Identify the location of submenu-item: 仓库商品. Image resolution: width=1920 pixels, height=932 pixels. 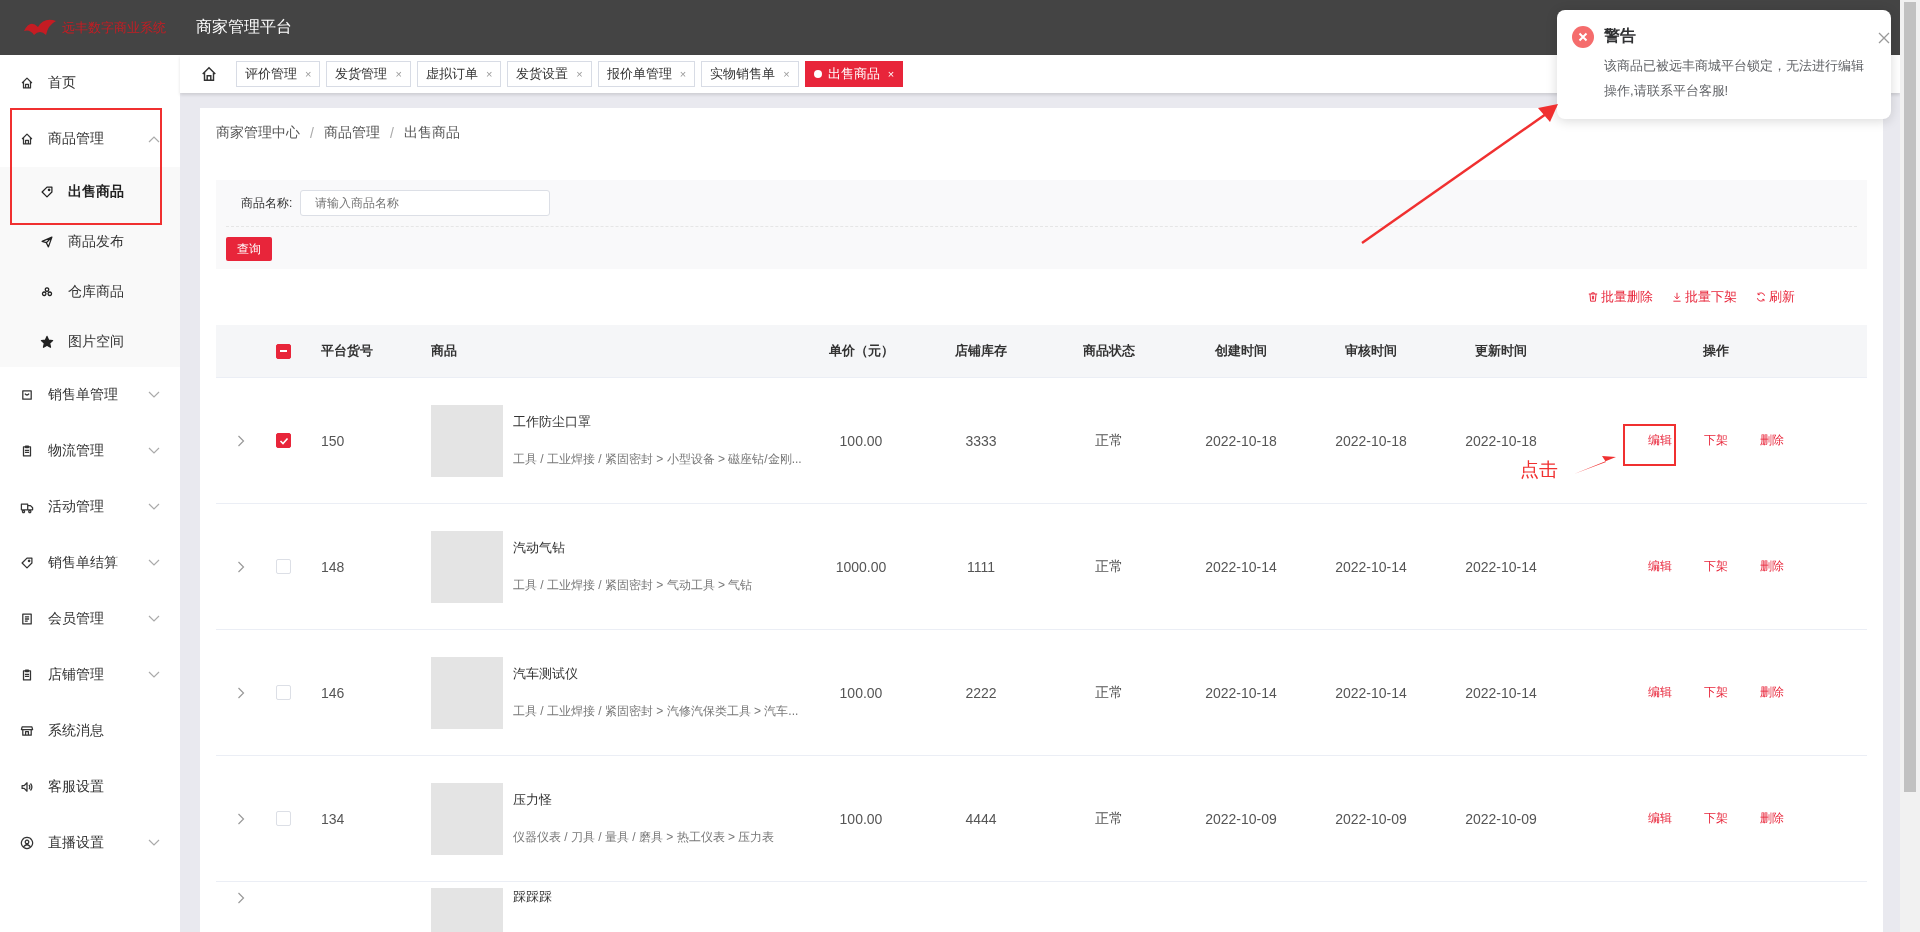
(90, 292).